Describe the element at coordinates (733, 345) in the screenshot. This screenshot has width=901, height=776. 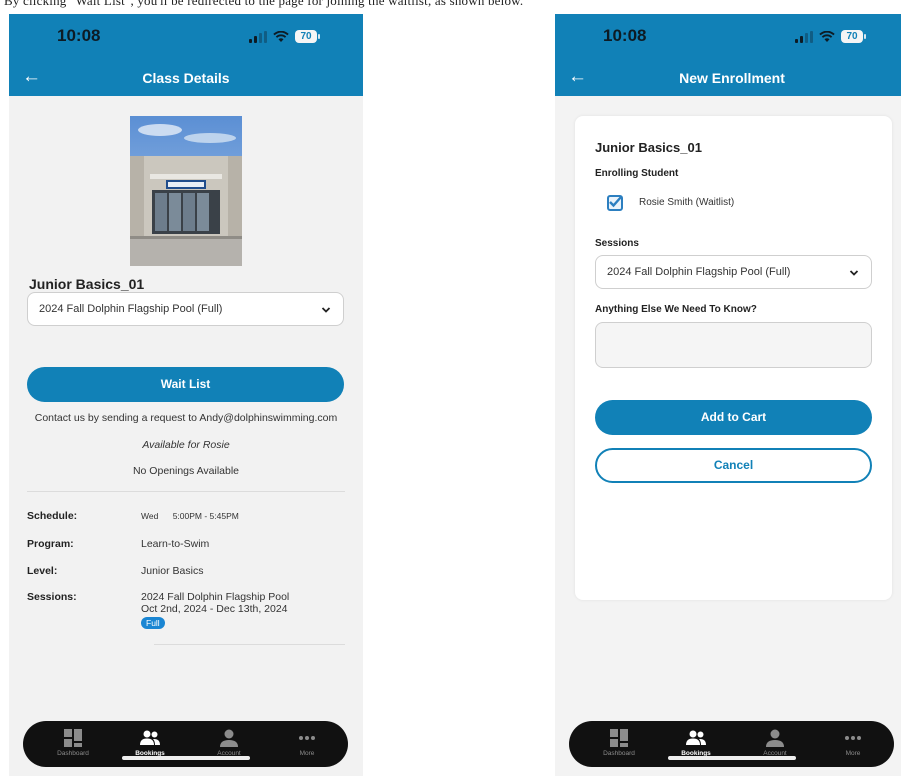
I see `notes-textarea` at that location.